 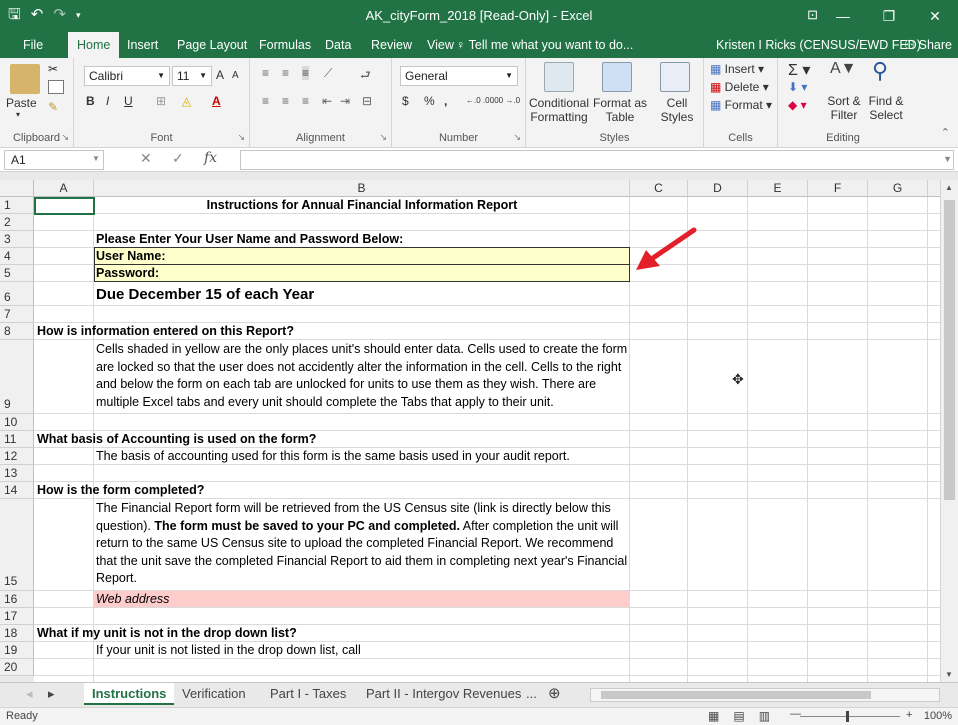 What do you see at coordinates (713, 716) in the screenshot?
I see `normal-view-icon: ▦` at bounding box center [713, 716].